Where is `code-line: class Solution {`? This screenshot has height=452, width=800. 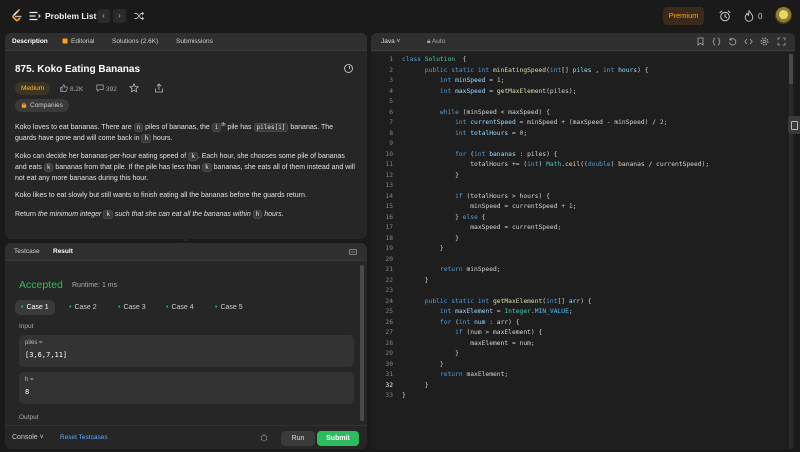
code-line: class Solution { is located at coordinates (555, 60).